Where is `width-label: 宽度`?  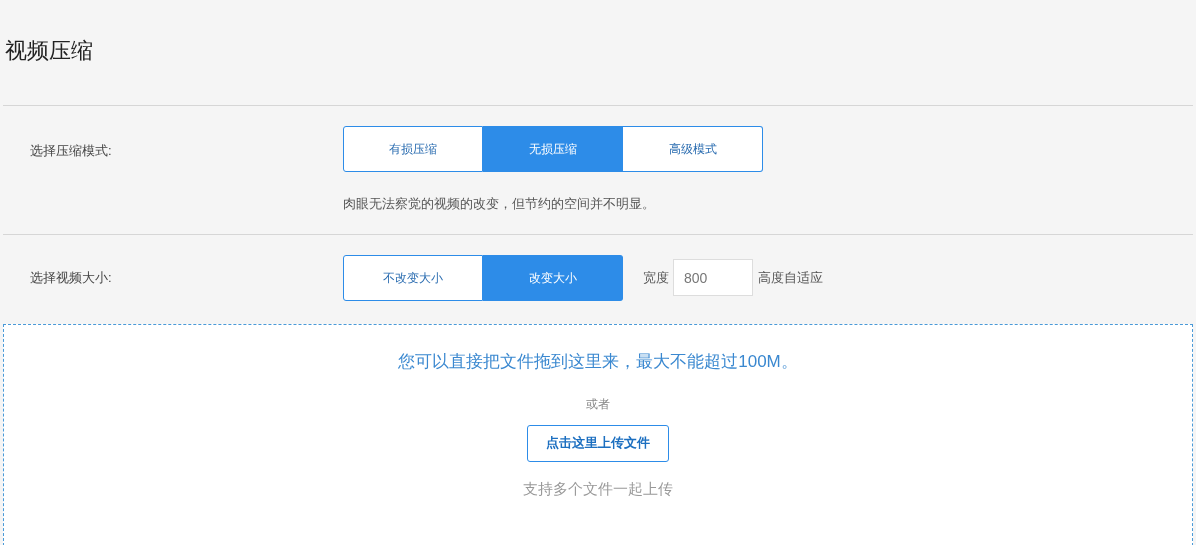 width-label: 宽度 is located at coordinates (656, 277).